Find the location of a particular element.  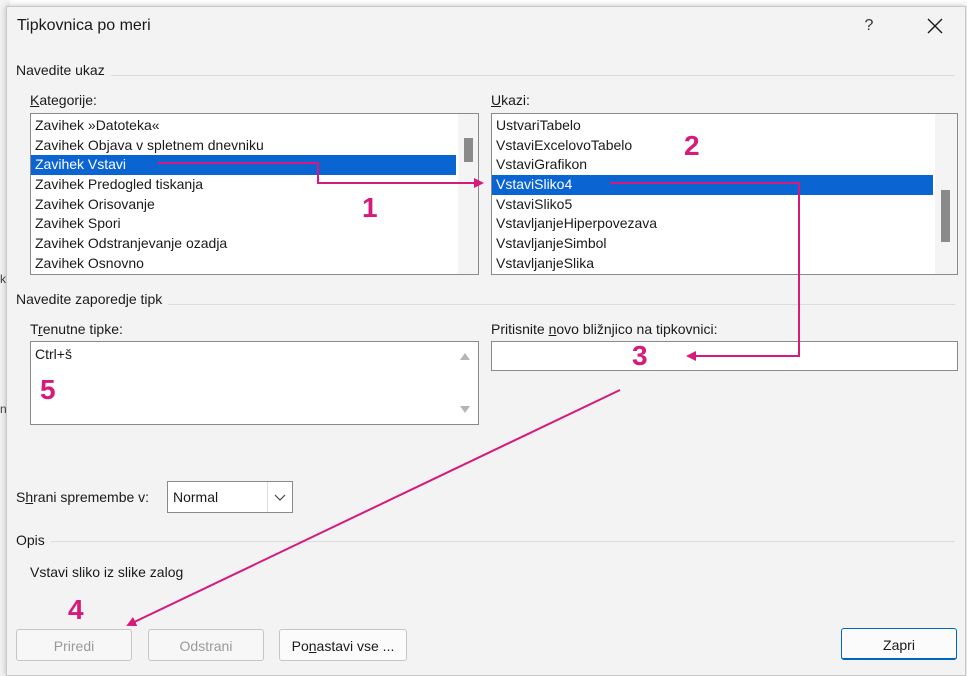

commands-scrollbar is located at coordinates (946, 194).